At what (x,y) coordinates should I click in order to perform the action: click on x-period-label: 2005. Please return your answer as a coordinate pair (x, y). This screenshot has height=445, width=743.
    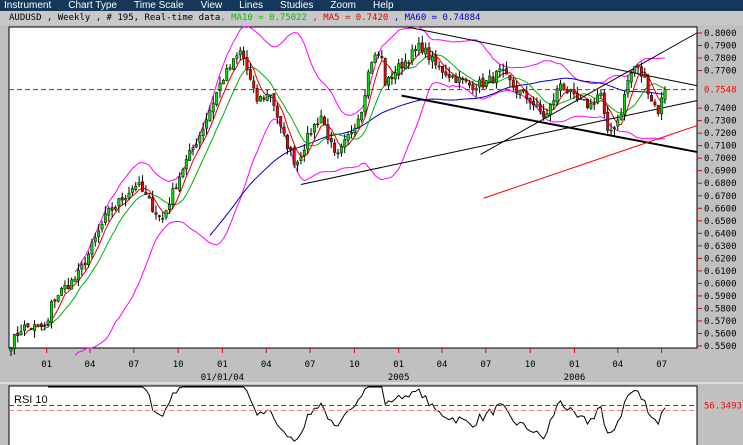
    Looking at the image, I should click on (399, 378).